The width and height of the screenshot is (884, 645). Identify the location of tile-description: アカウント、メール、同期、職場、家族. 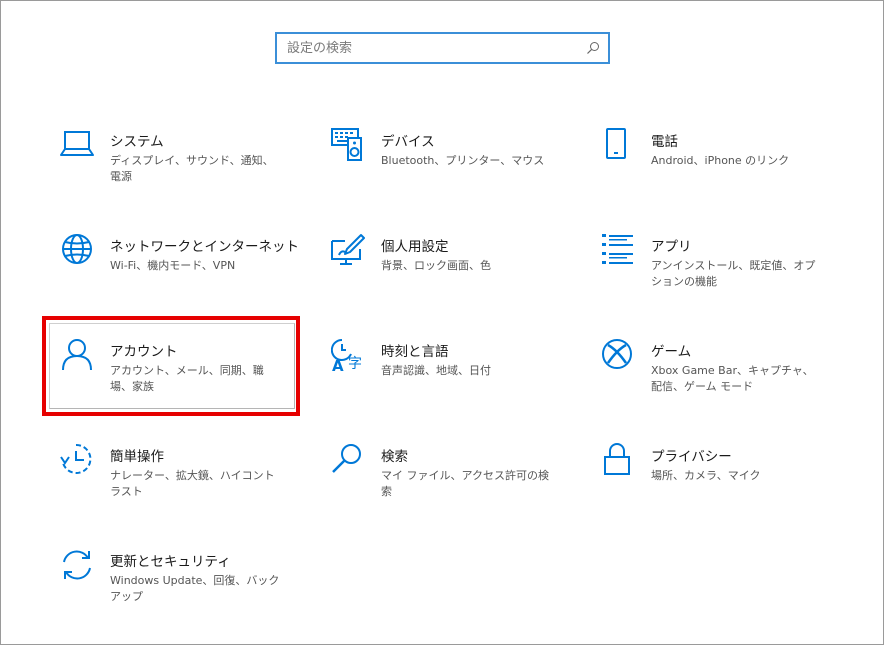
(187, 378).